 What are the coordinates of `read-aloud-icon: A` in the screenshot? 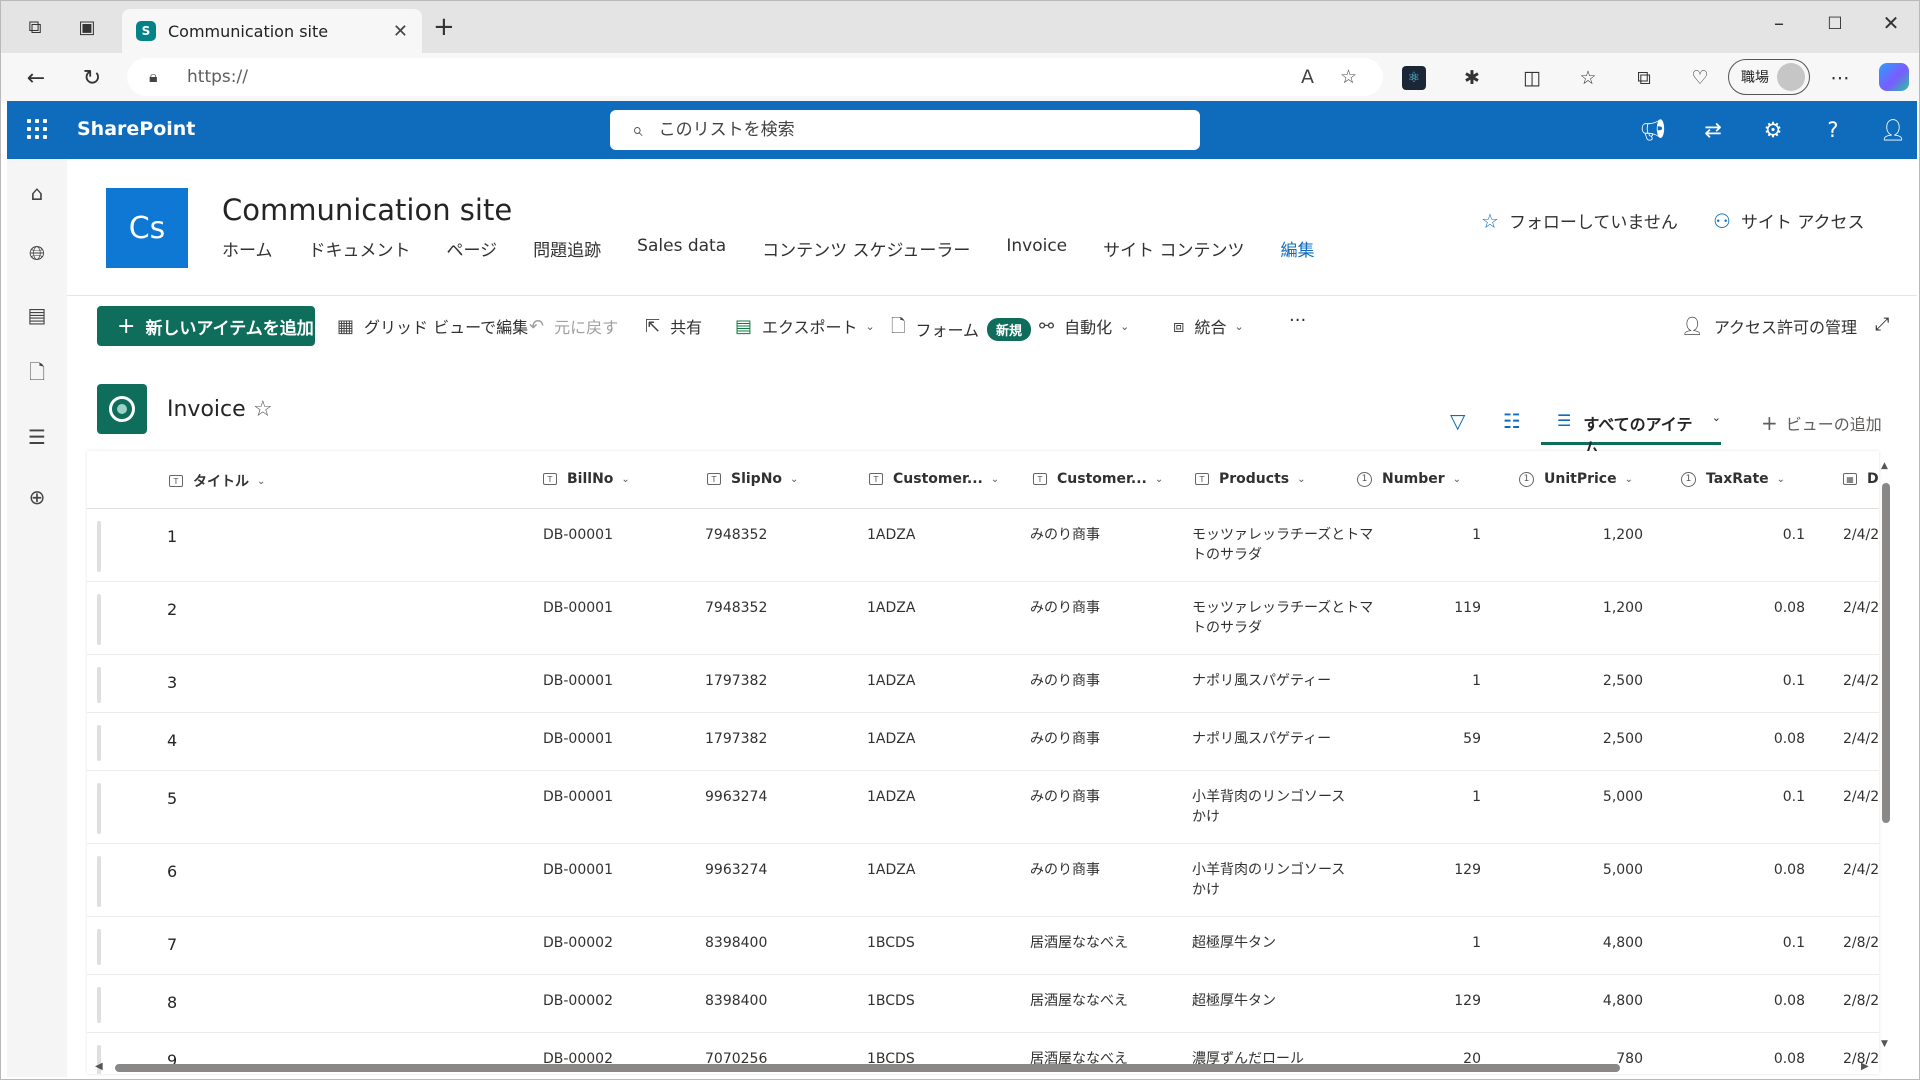 It's located at (1307, 77).